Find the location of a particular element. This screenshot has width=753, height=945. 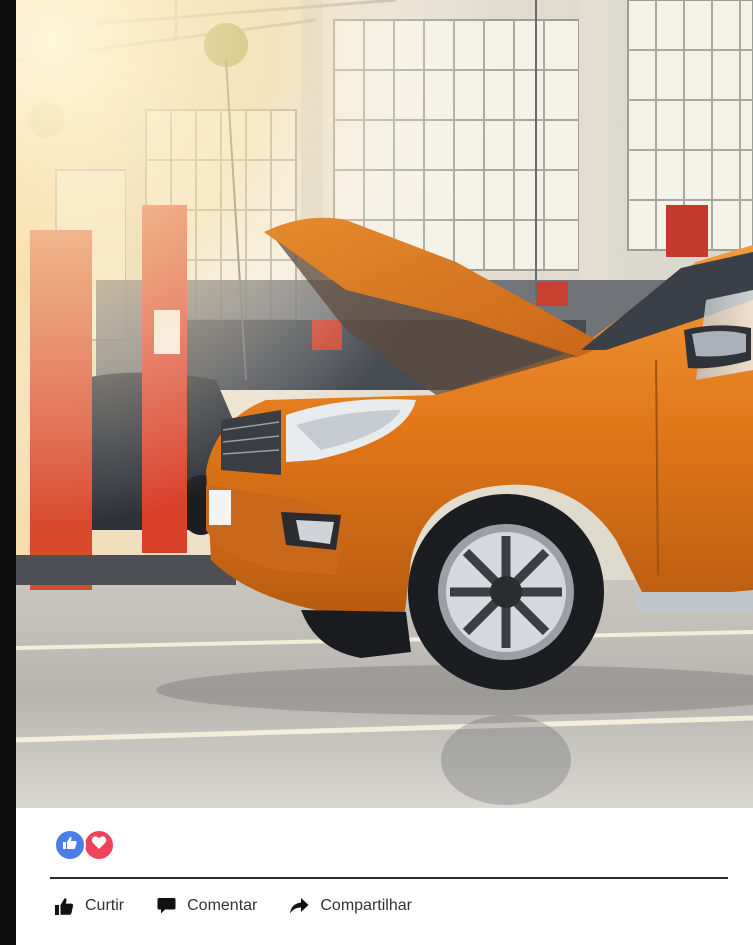

like-button: Curtir is located at coordinates (89, 906).